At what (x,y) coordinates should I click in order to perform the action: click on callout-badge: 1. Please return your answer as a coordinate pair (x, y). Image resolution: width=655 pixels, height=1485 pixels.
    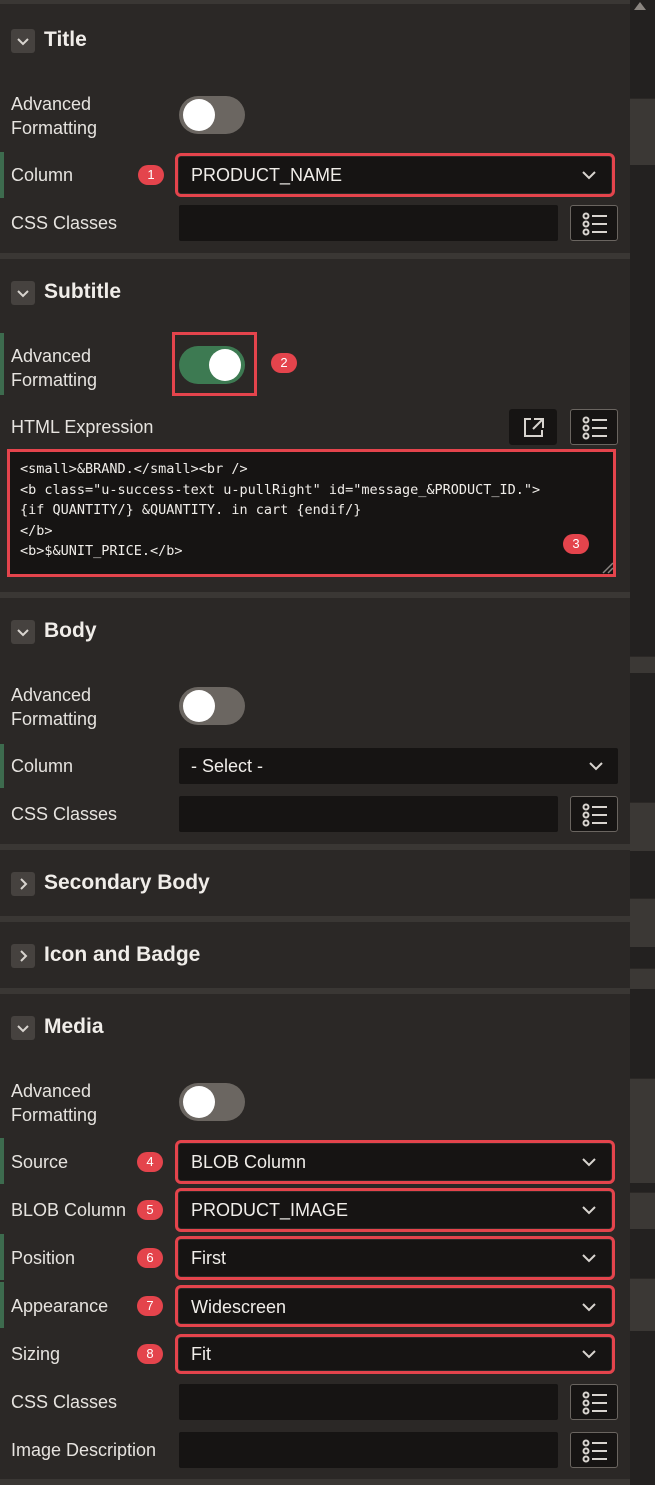
    Looking at the image, I should click on (151, 175).